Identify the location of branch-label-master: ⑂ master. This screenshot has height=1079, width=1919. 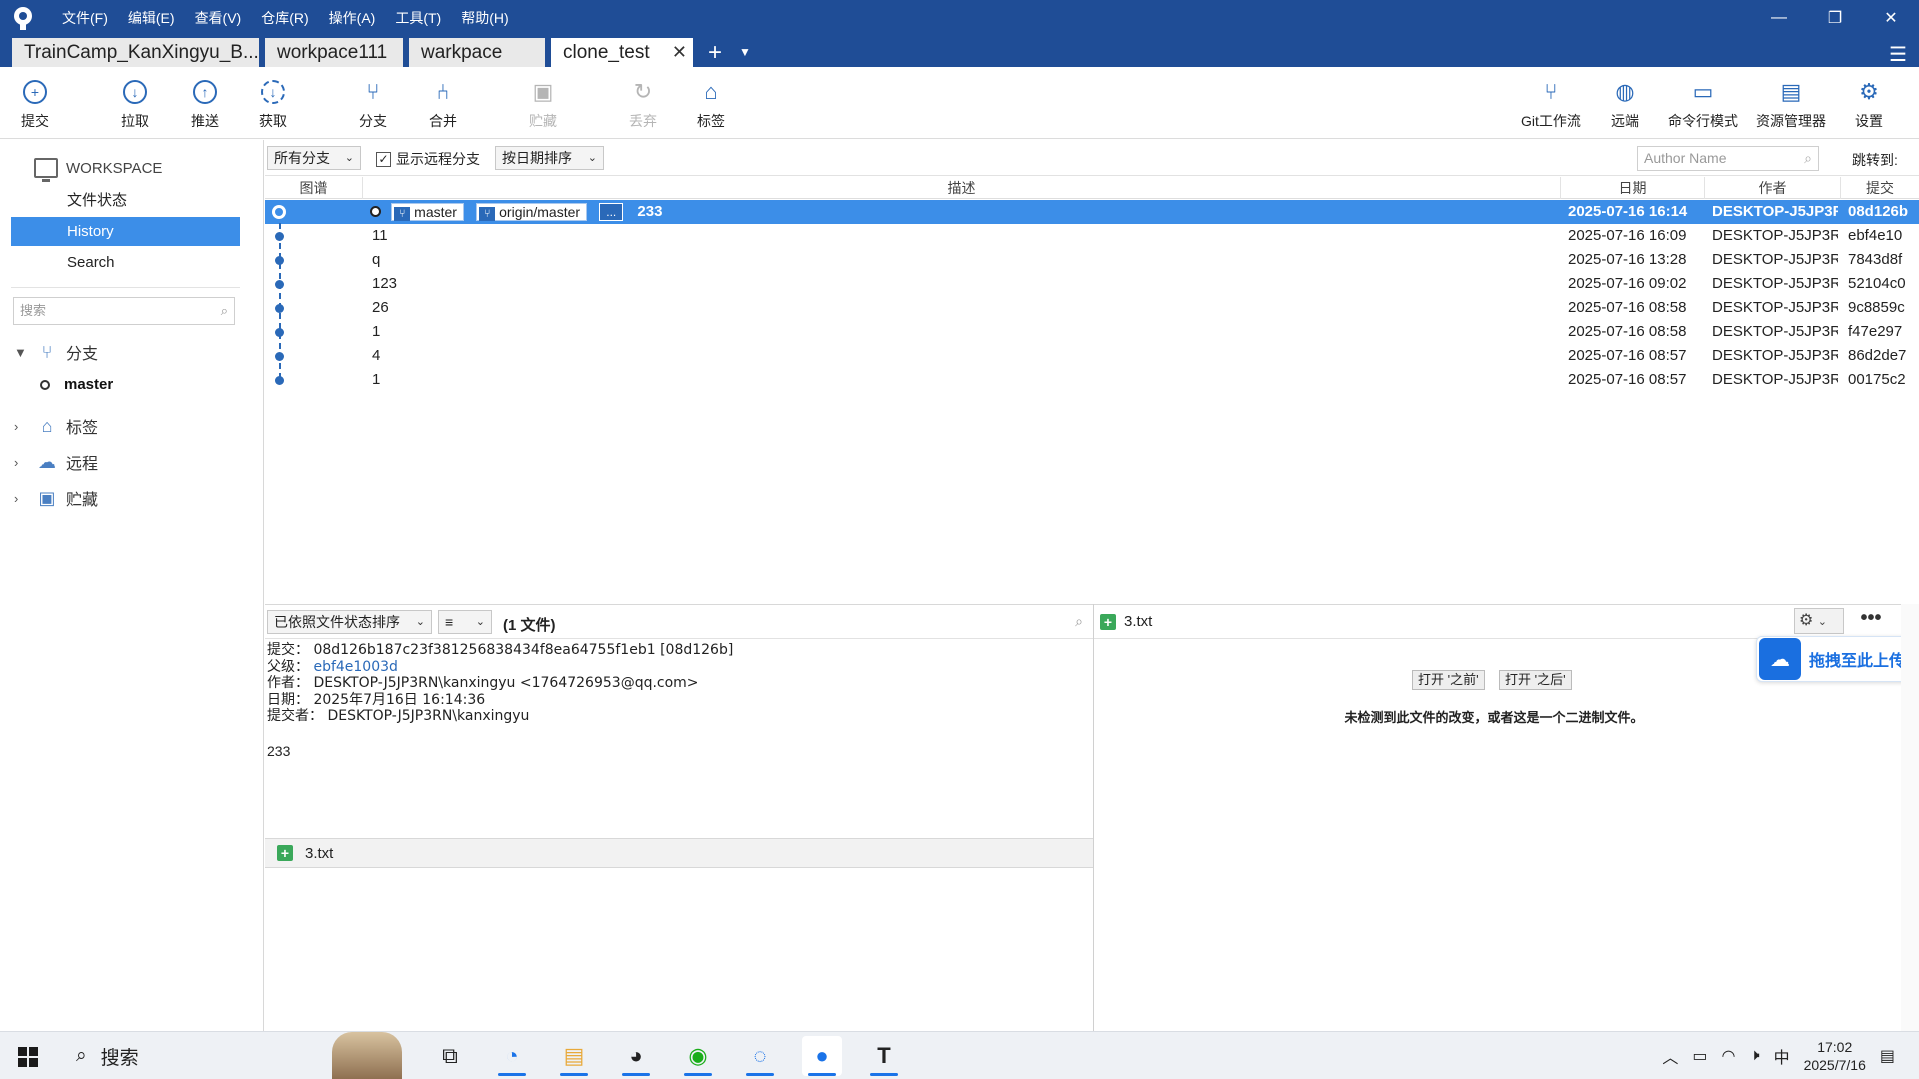
(427, 212).